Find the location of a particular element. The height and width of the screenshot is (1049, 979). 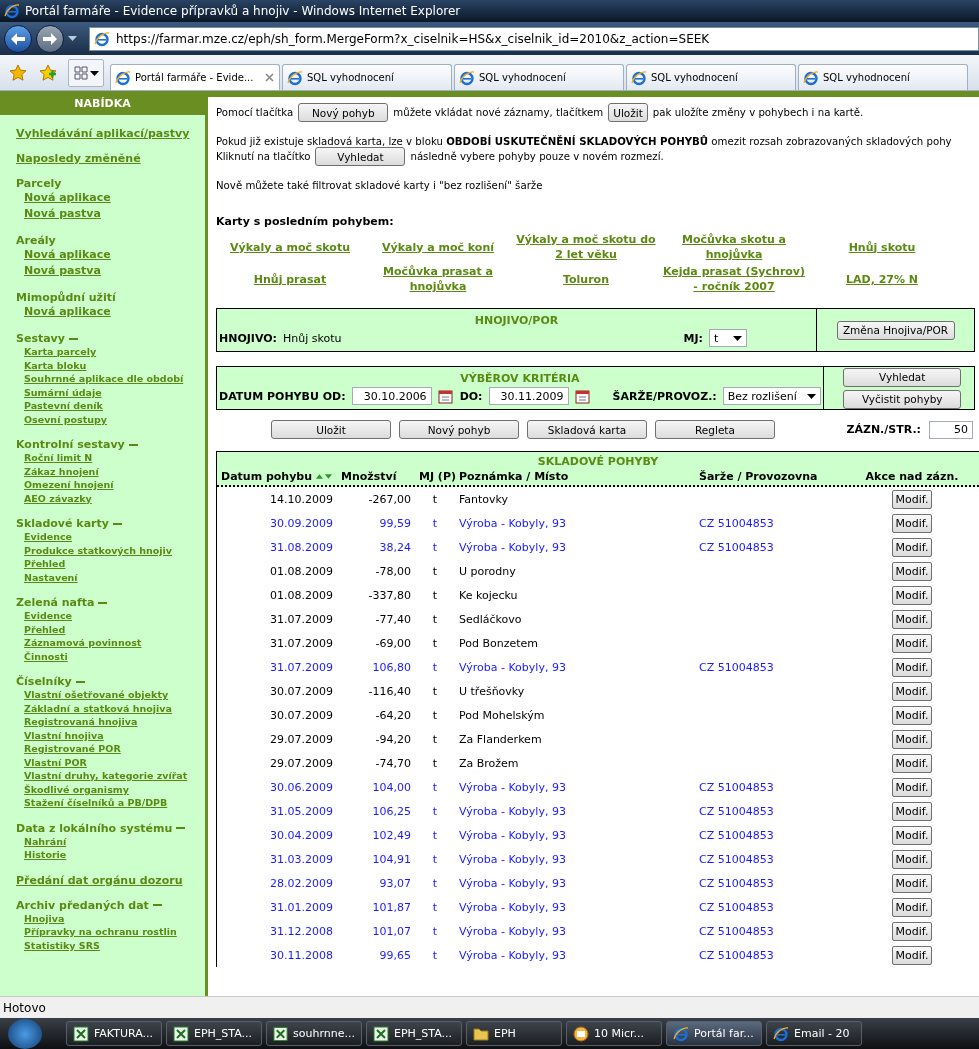

inline-button: Uložit is located at coordinates (628, 112).